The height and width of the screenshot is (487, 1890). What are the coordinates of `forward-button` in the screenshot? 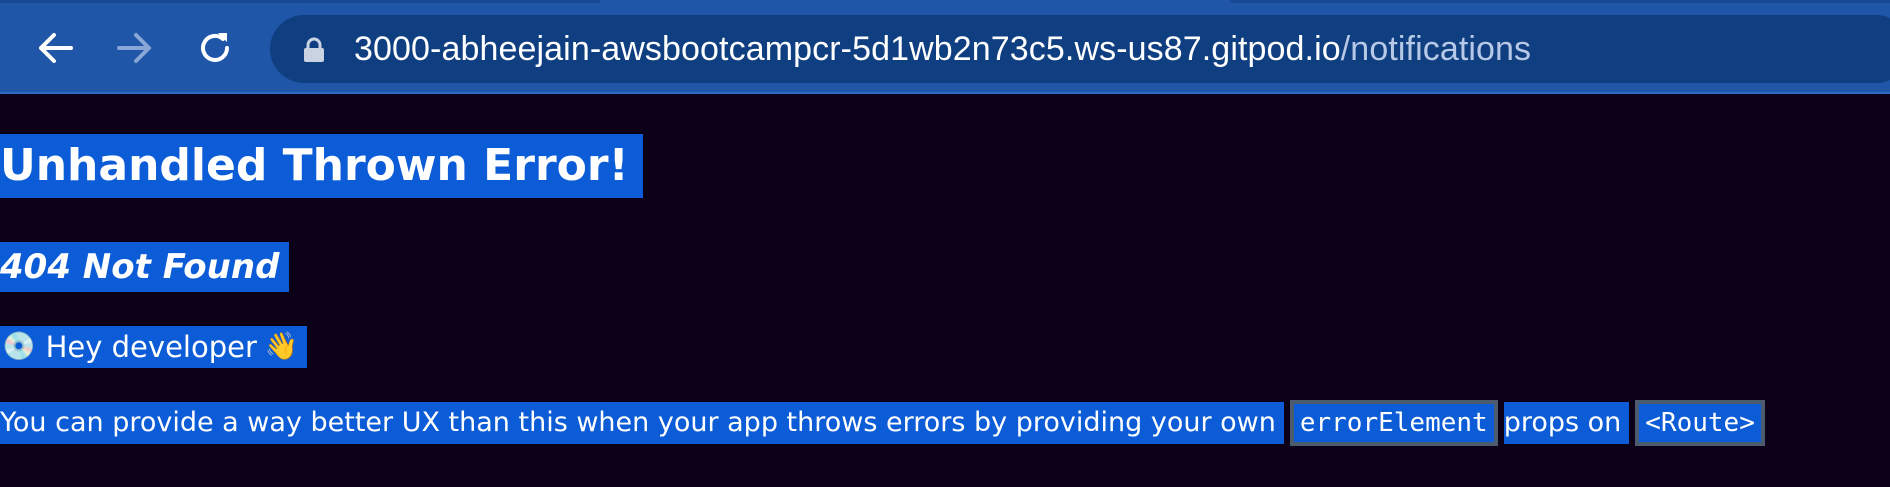 It's located at (135, 48).